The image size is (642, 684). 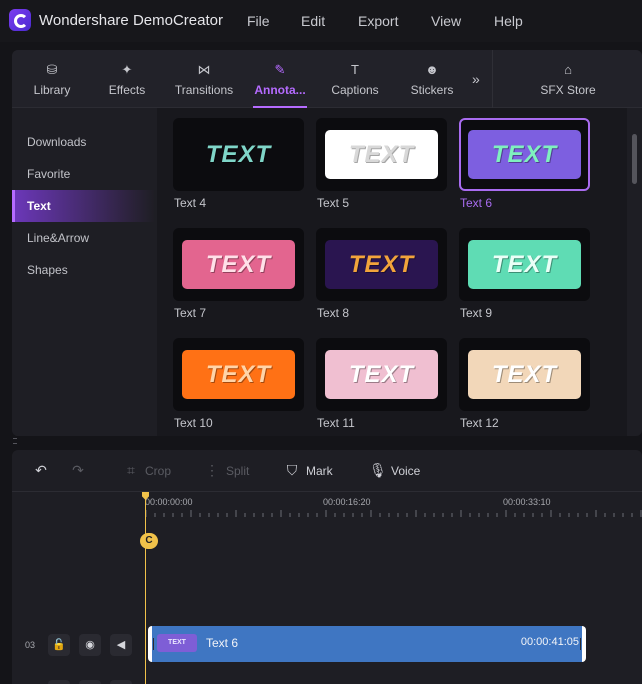 What do you see at coordinates (406, 471) in the screenshot?
I see `voice-label: Voice` at bounding box center [406, 471].